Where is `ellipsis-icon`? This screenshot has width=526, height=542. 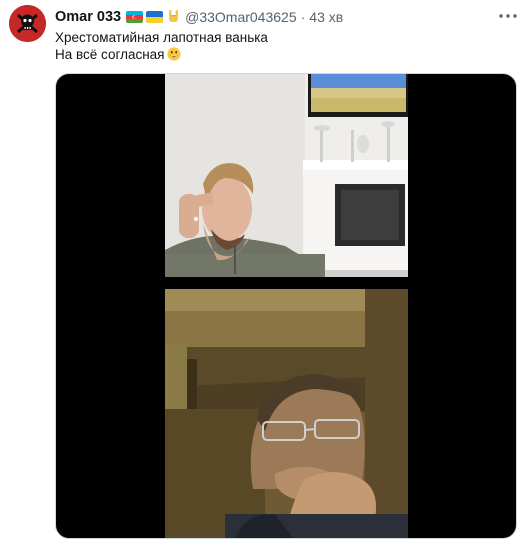 ellipsis-icon is located at coordinates (508, 16).